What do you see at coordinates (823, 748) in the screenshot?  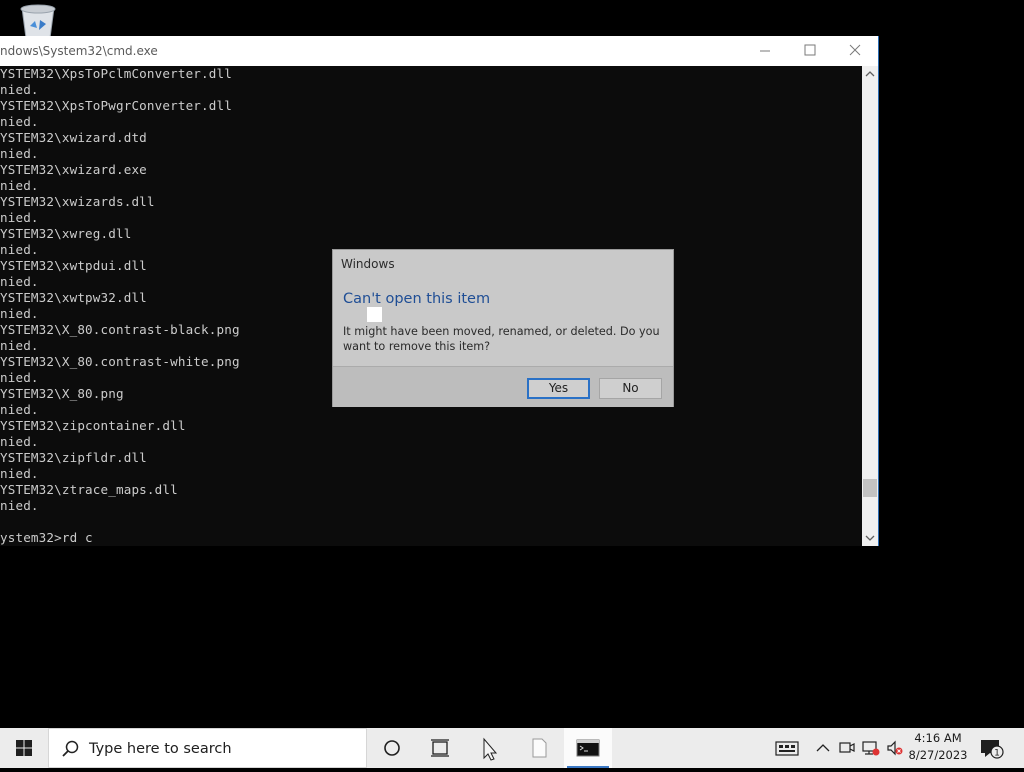 I see `show-hidden-icons-chevron-icon` at bounding box center [823, 748].